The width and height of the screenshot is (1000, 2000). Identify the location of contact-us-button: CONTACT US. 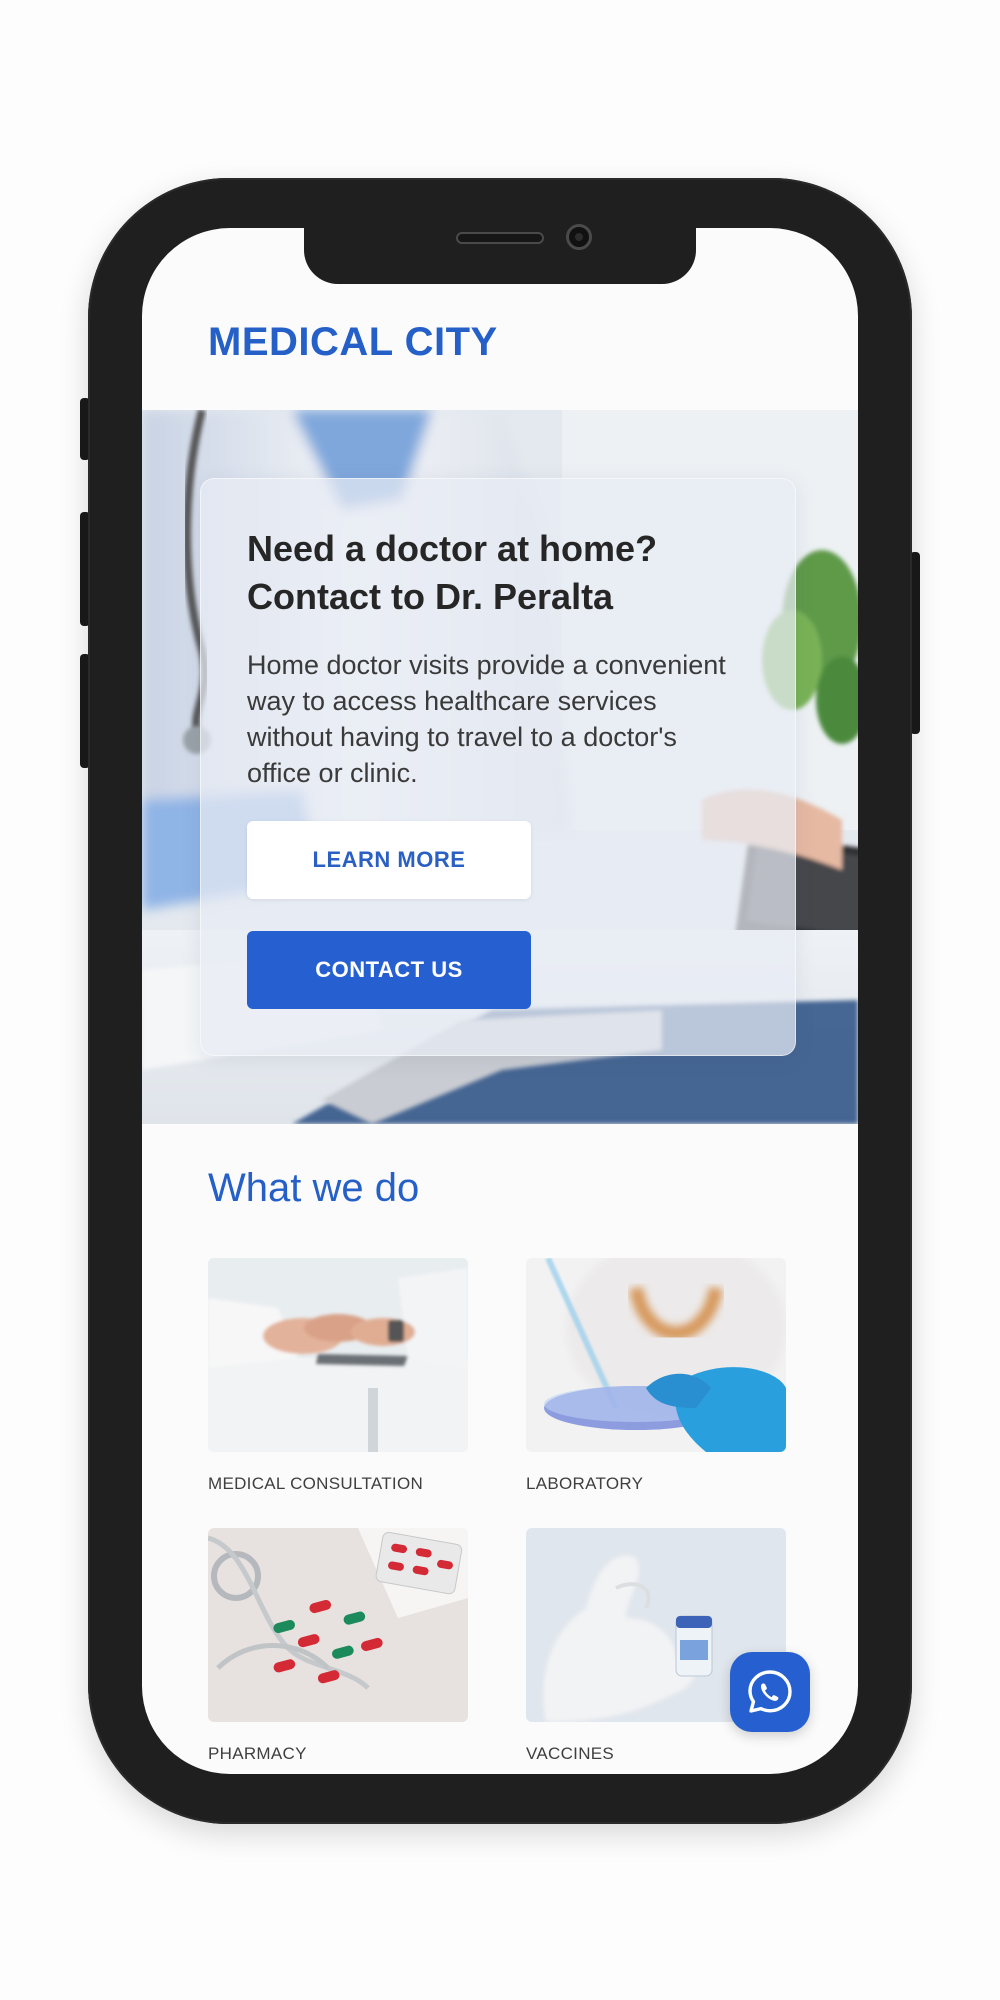
(389, 970).